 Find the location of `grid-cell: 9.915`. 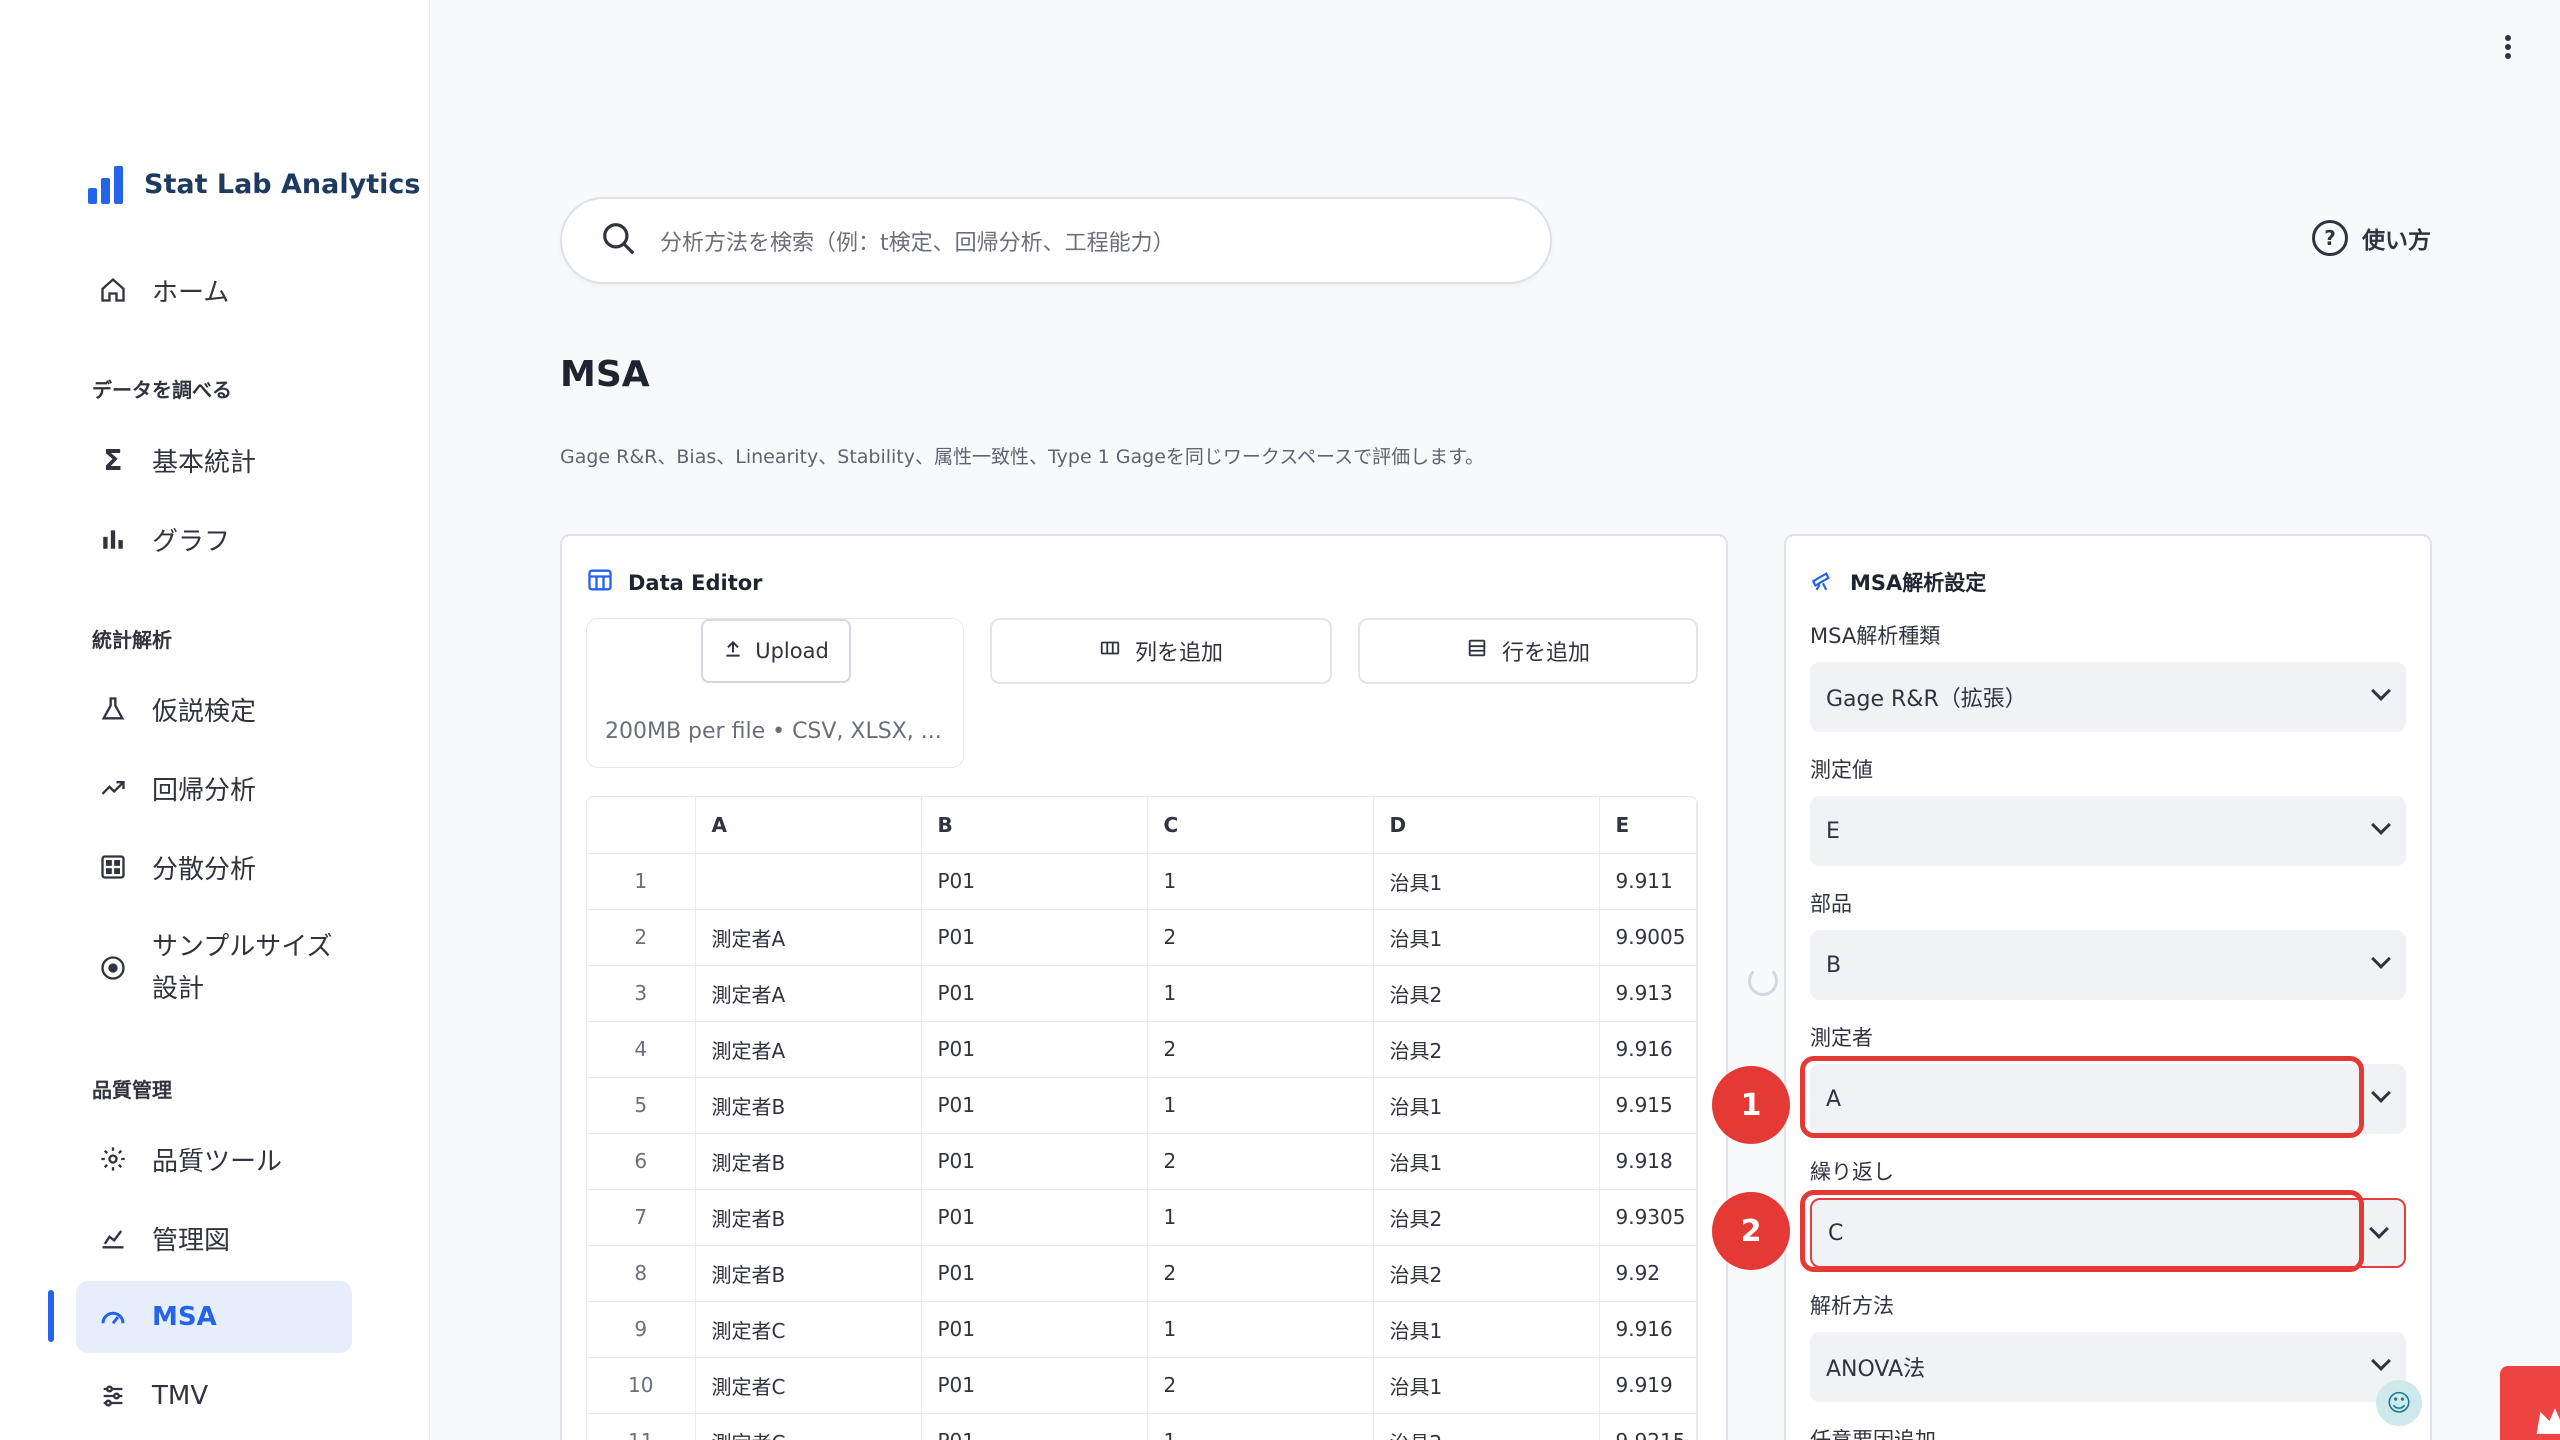

grid-cell: 9.915 is located at coordinates (1648, 1105).